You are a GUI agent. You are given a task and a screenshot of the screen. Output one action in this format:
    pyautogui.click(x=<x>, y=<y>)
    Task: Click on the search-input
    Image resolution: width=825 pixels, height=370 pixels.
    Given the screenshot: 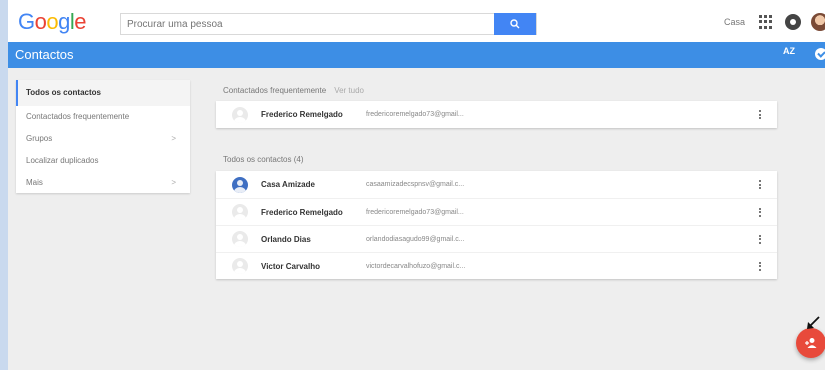 What is the action you would take?
    pyautogui.click(x=307, y=24)
    